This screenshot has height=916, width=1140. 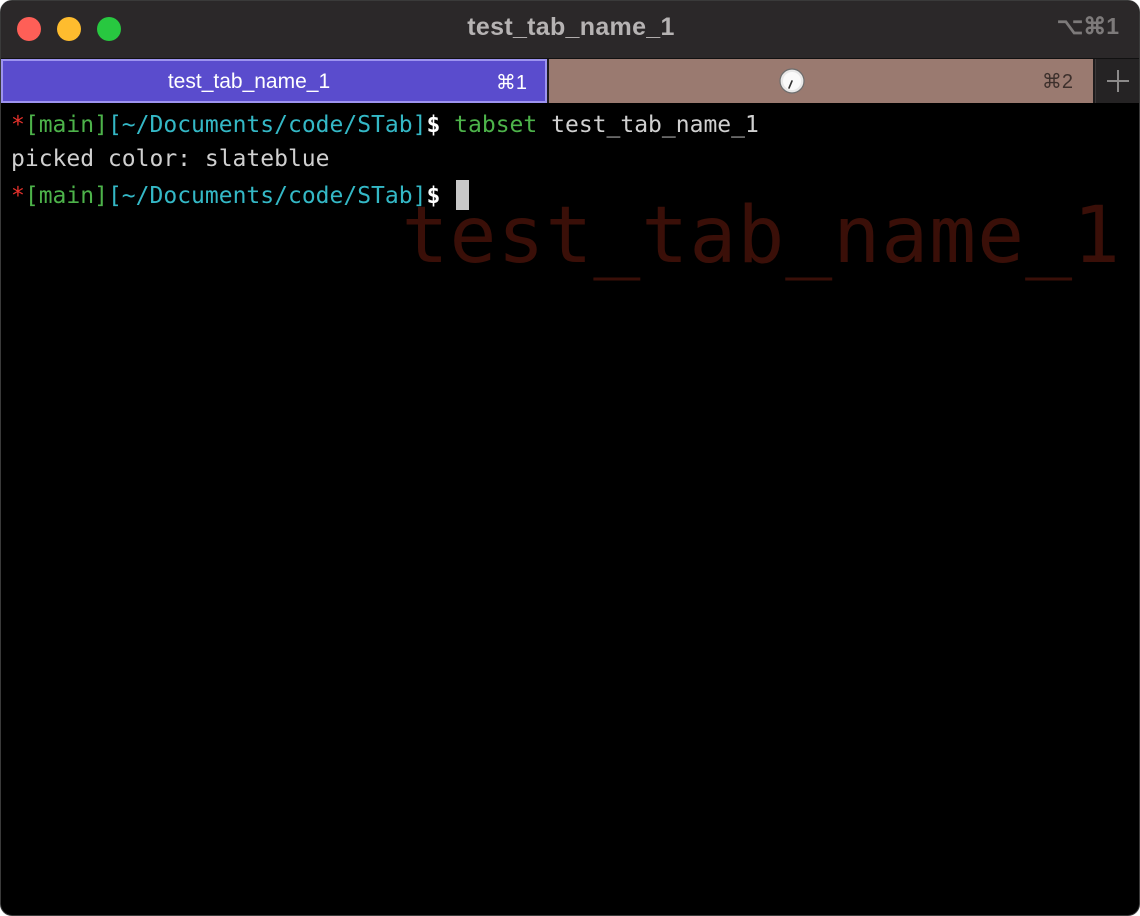 I want to click on tab-shortcut: ⌘1, so click(x=511, y=83).